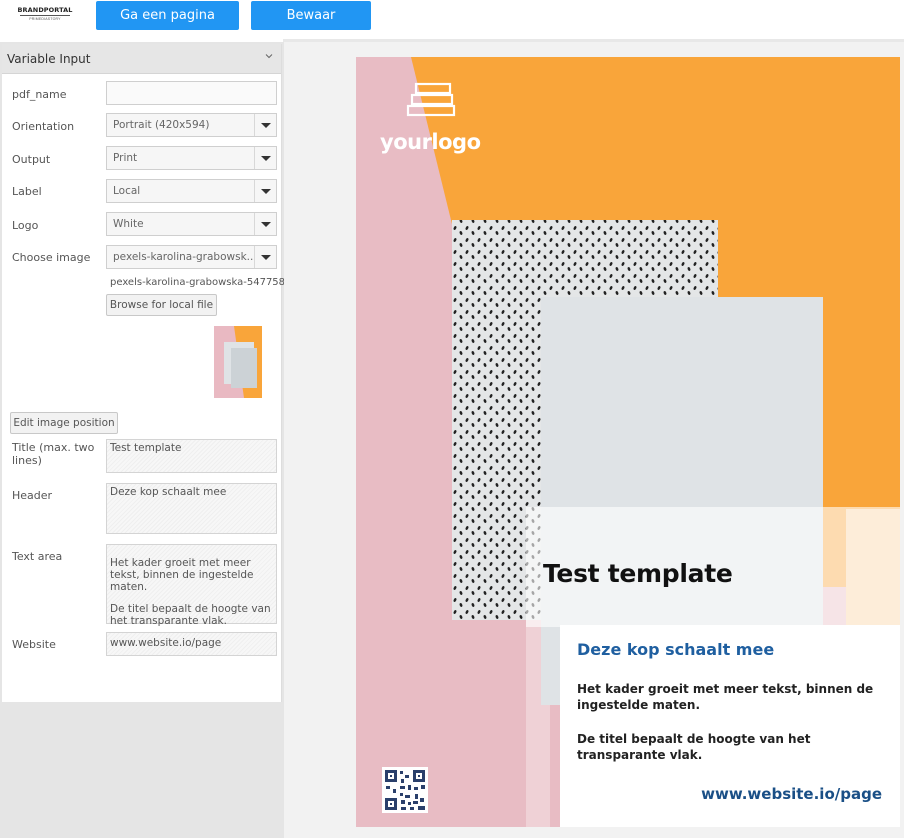  I want to click on poster-logo-text: yourlogo, so click(430, 142).